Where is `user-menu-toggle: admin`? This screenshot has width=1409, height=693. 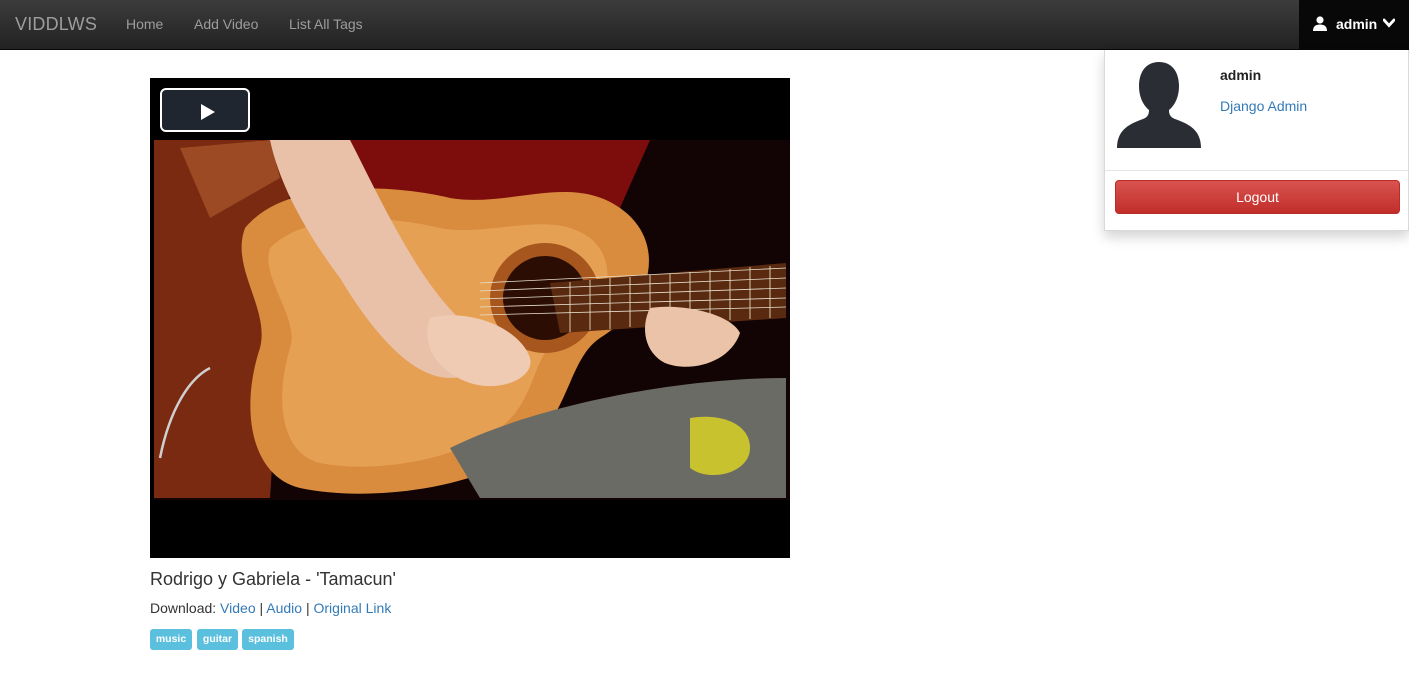 user-menu-toggle: admin is located at coordinates (1354, 25).